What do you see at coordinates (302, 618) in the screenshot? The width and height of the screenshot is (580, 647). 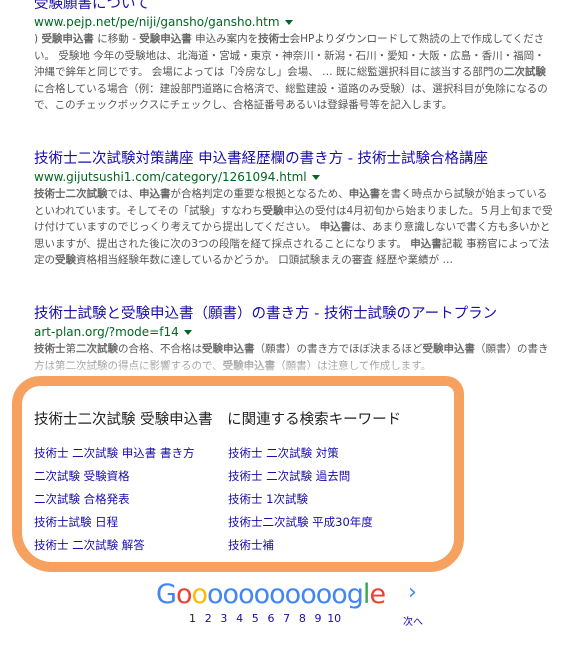 I see `page-number-link: 8` at bounding box center [302, 618].